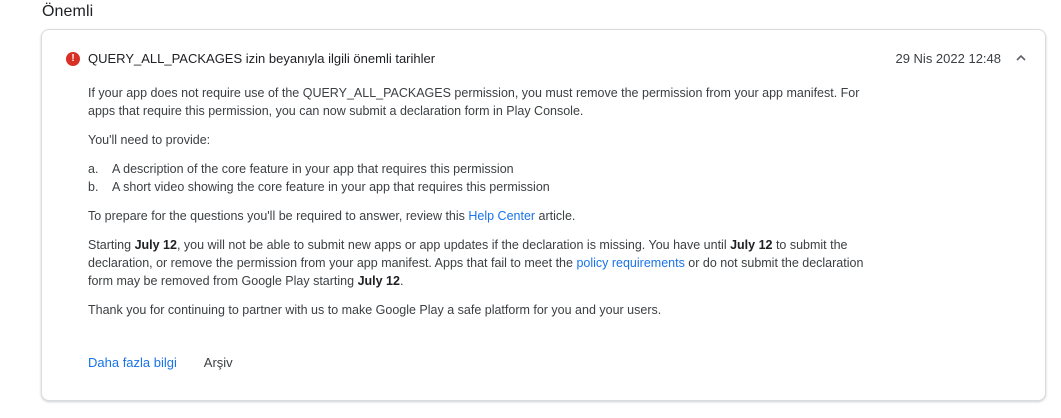  I want to click on archive-button: Arşiv, so click(218, 362).